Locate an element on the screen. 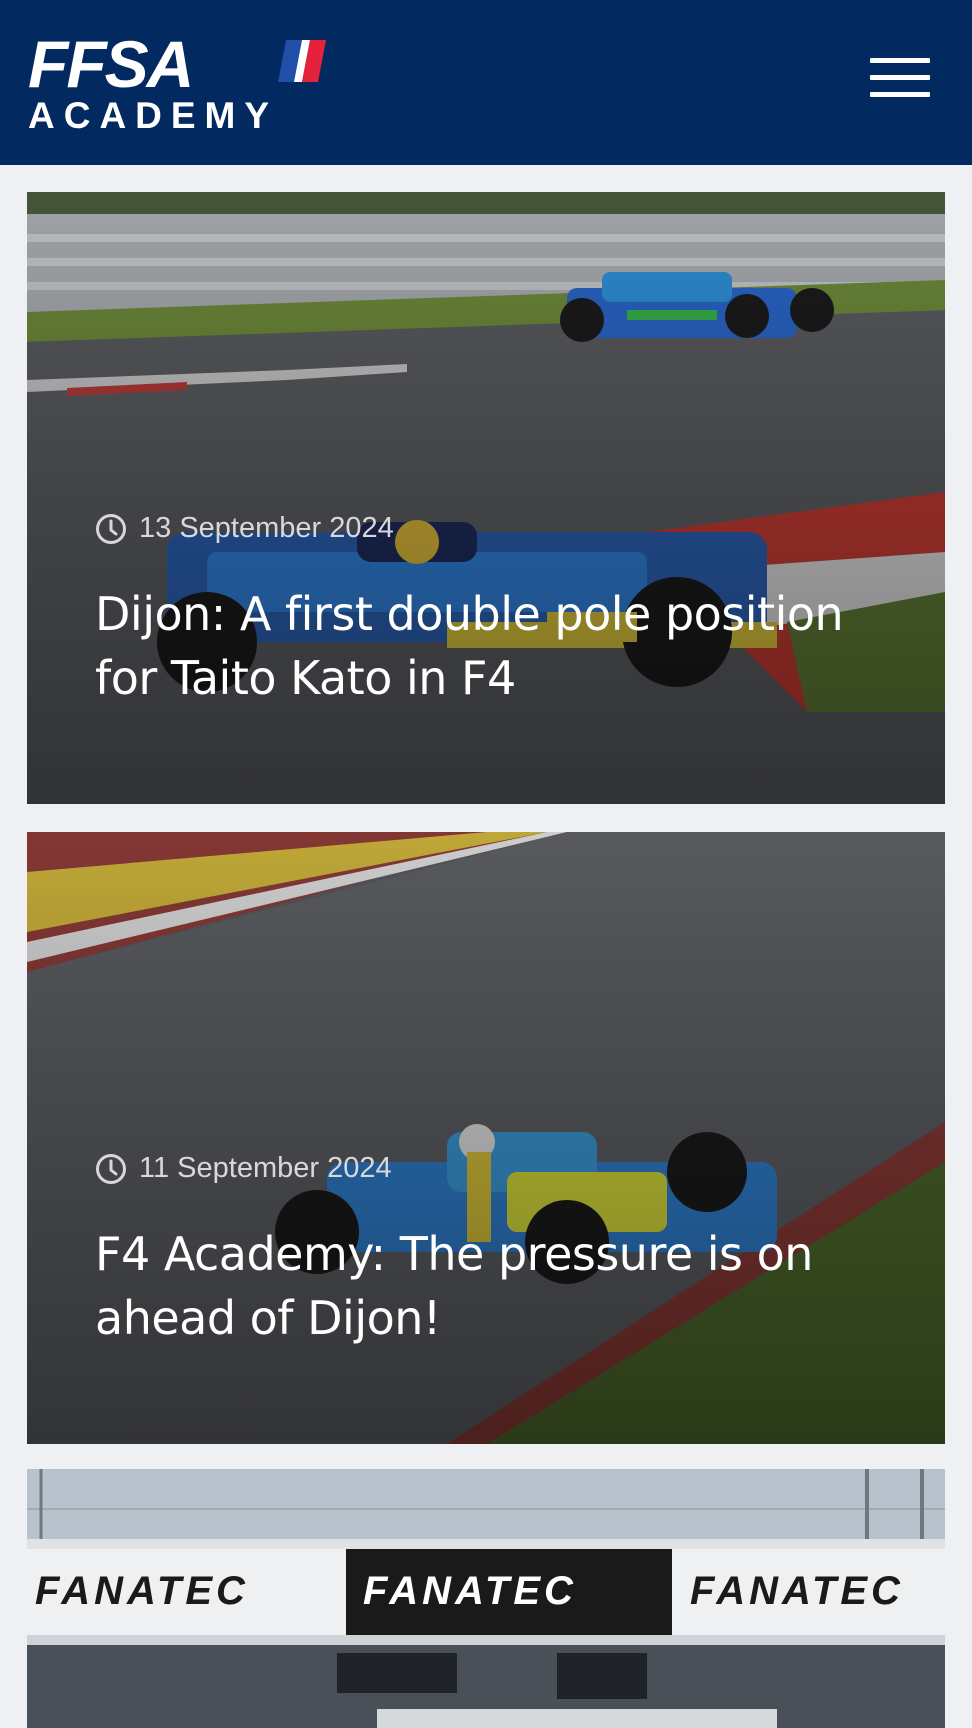 The image size is (972, 1728). article-card: FANATEC FANATEC FANATEC is located at coordinates (486, 1598).